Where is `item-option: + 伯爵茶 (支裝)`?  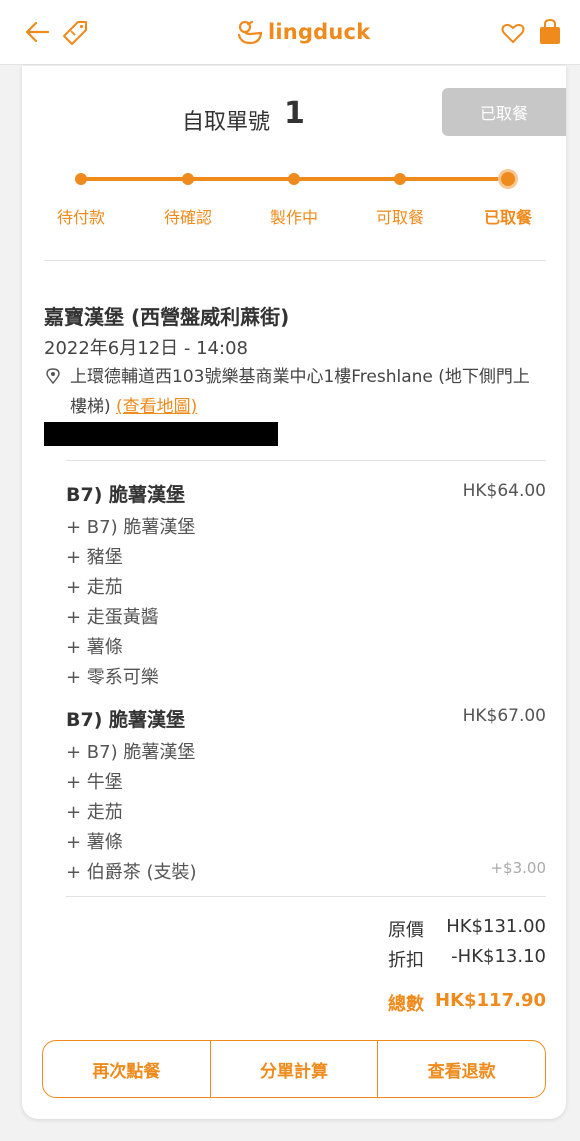
item-option: + 伯爵茶 (支裝) is located at coordinates (131, 872).